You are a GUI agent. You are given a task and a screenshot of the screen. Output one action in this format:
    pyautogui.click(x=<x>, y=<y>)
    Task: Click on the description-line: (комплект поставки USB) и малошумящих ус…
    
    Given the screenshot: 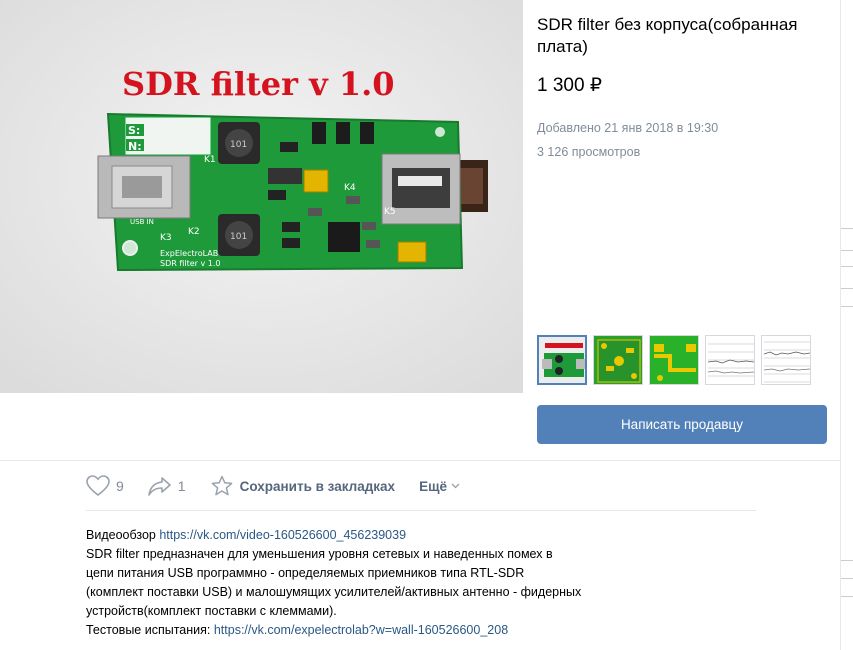 What is the action you would take?
    pyautogui.click(x=334, y=592)
    